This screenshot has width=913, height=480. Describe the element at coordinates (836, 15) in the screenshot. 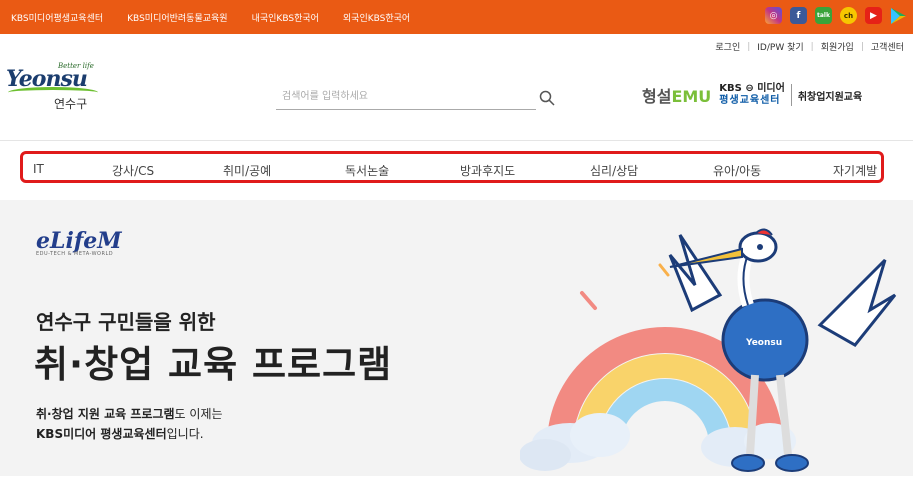

I see `sns-links: ◎ f talk ch ▶` at that location.